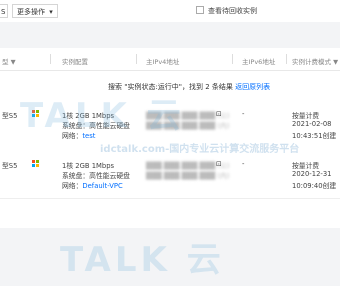  What do you see at coordinates (170, 11) in the screenshot?
I see `toolbar: S 更多操作 ▾ 查看待回收实例` at bounding box center [170, 11].